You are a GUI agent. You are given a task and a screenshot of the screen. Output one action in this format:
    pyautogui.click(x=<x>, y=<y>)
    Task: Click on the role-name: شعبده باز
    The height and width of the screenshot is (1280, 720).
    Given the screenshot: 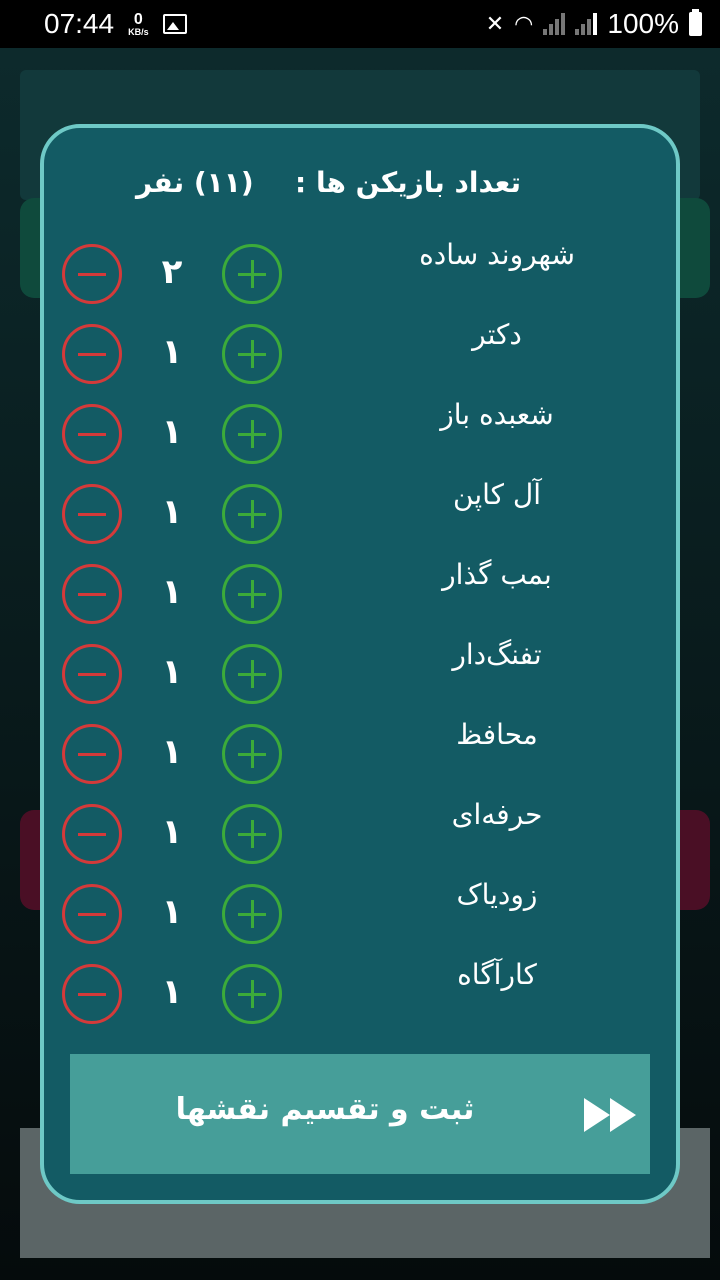 What is the action you would take?
    pyautogui.click(x=497, y=414)
    